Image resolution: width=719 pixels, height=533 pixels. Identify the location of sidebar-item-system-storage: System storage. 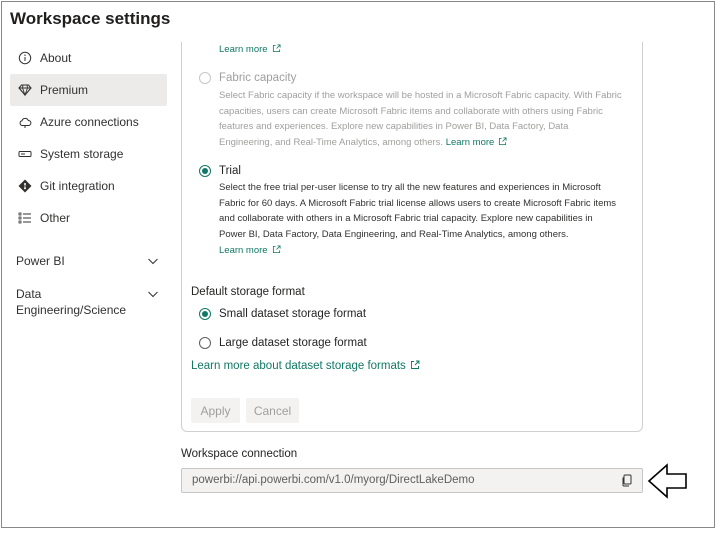
(88, 154).